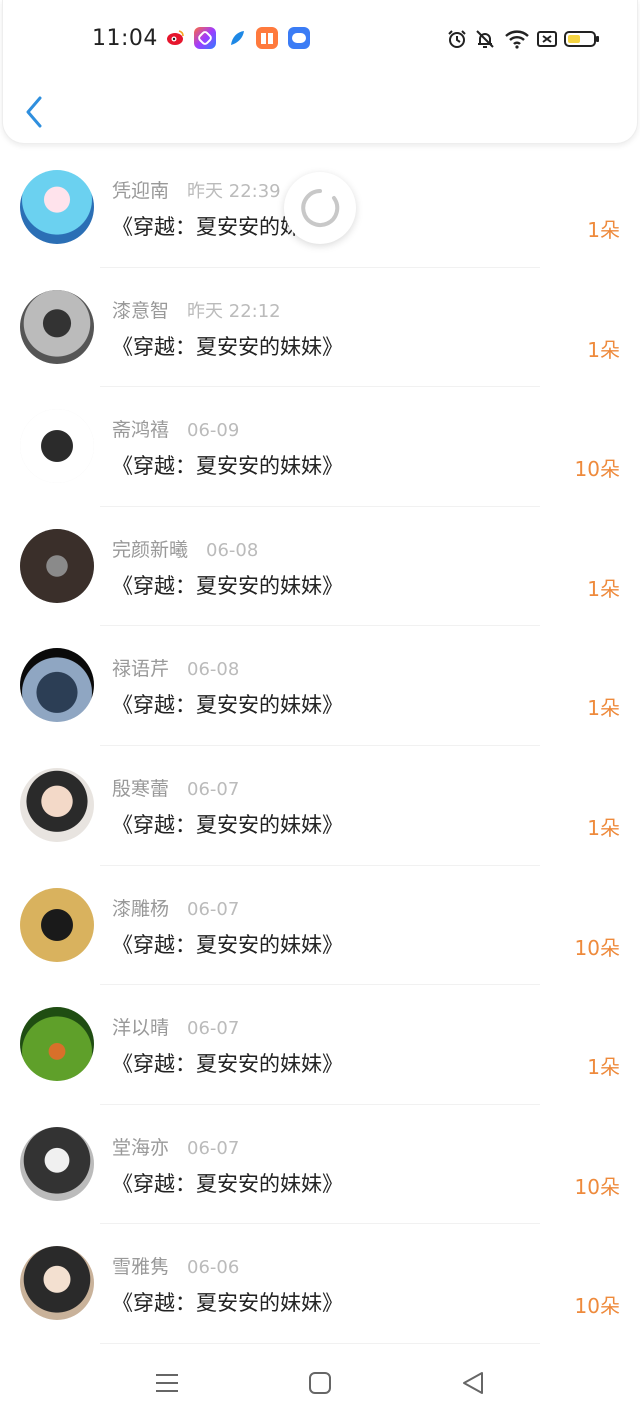 This screenshot has width=640, height=1422. What do you see at coordinates (234, 311) in the screenshot?
I see `gift-date: 昨天 22:12` at bounding box center [234, 311].